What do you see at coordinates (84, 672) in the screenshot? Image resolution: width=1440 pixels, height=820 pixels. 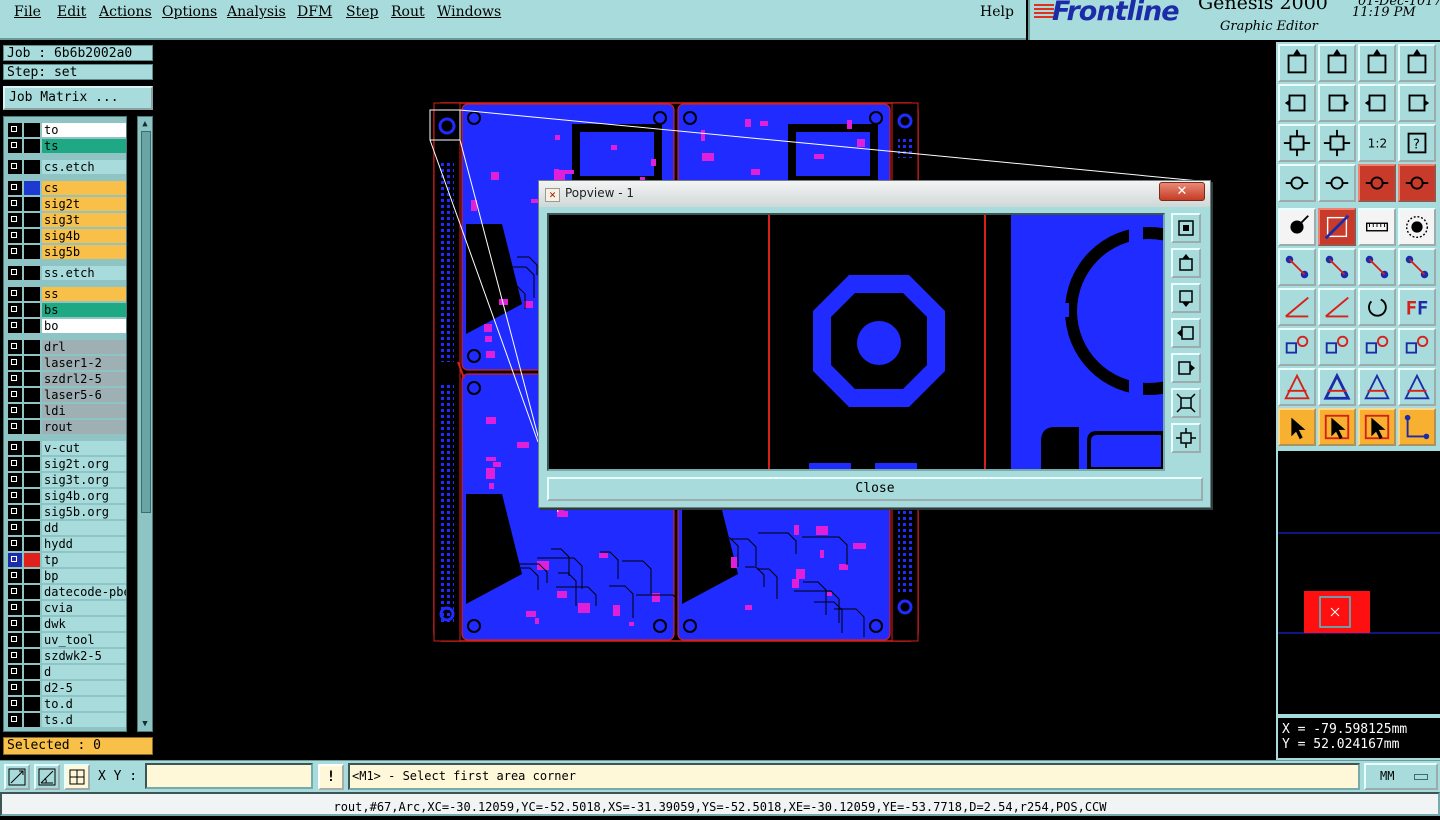 I see `layer-name: d` at bounding box center [84, 672].